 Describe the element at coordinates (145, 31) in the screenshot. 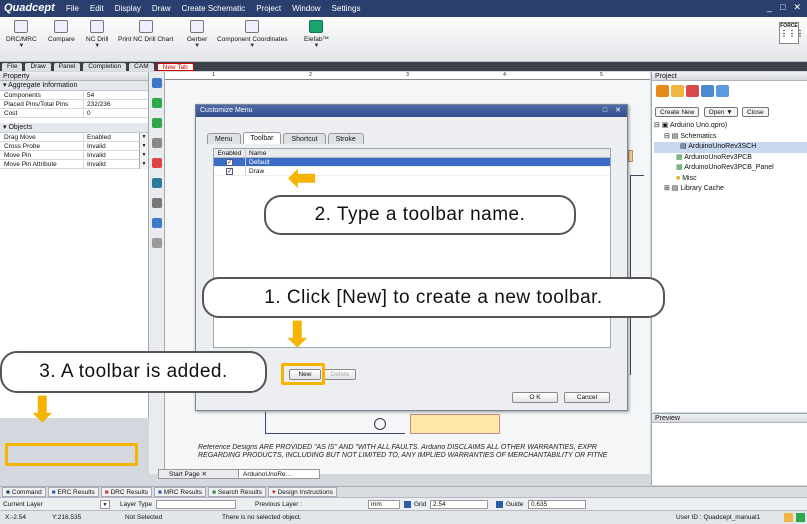

I see `print-nc-drill-chart-button: Print NC Drill Chart` at that location.